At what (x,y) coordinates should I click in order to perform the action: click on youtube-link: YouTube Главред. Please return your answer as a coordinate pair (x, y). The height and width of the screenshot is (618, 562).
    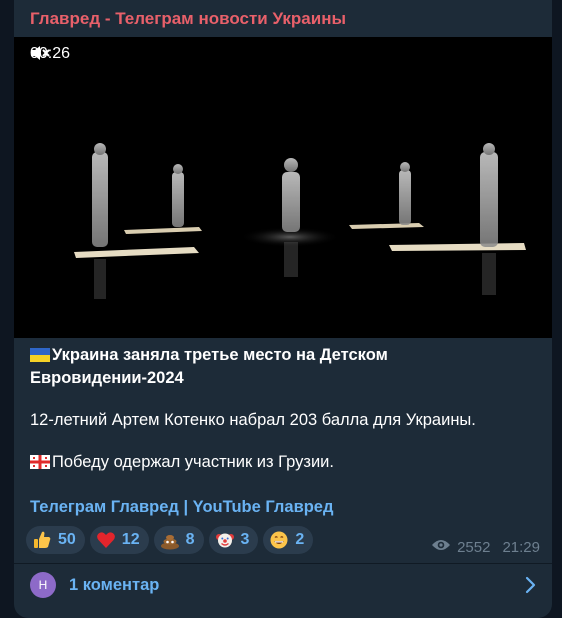
    Looking at the image, I should click on (263, 507).